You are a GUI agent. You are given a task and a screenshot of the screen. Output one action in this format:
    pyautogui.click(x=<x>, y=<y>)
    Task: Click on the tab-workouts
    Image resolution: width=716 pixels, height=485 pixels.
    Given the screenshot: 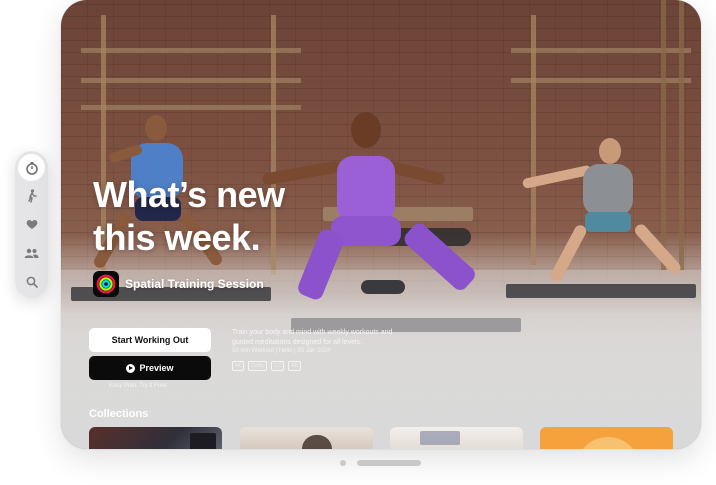 What is the action you would take?
    pyautogui.click(x=31, y=167)
    